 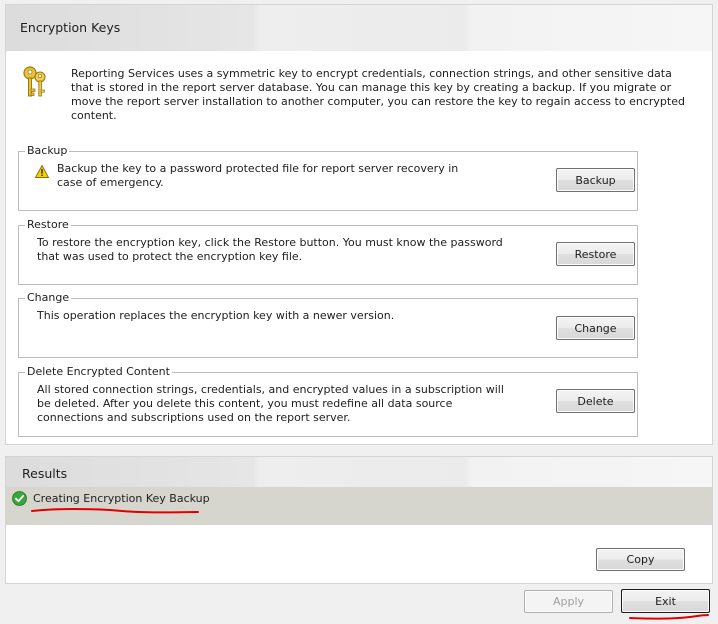 I want to click on results-title: Results, so click(x=45, y=473).